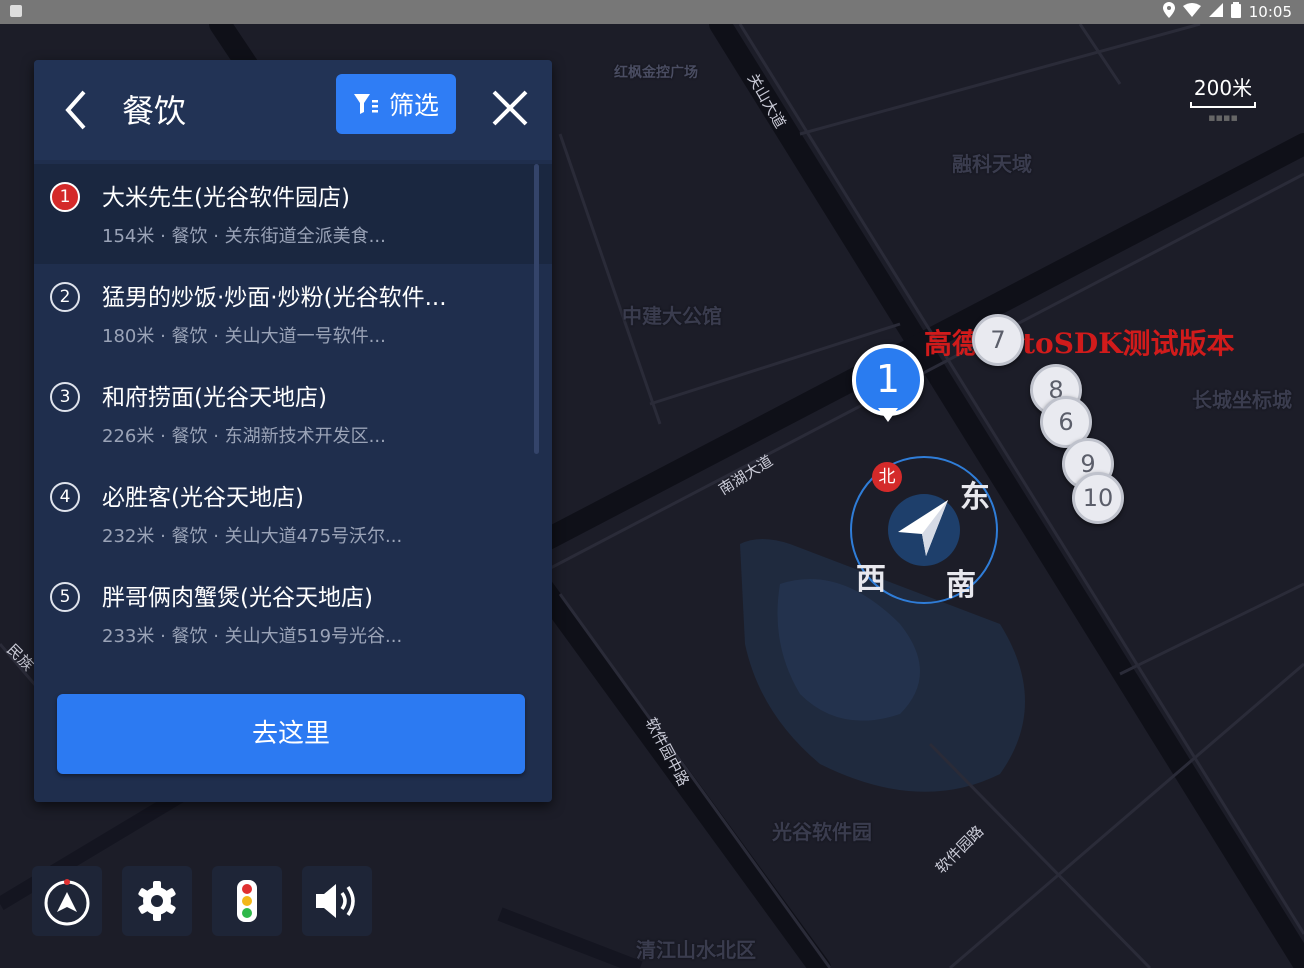 This screenshot has width=1304, height=968. I want to click on car-position-compass: 北 东 南 西, so click(924, 530).